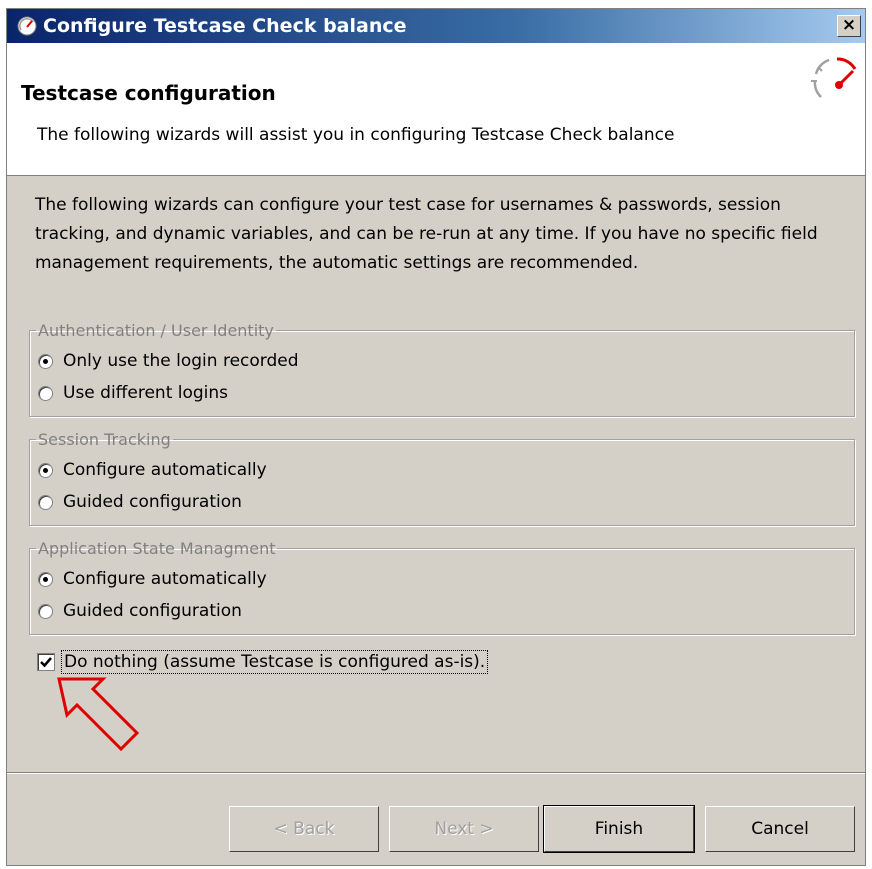 This screenshot has width=872, height=869. Describe the element at coordinates (780, 829) in the screenshot. I see `cancel-button: Cancel` at that location.